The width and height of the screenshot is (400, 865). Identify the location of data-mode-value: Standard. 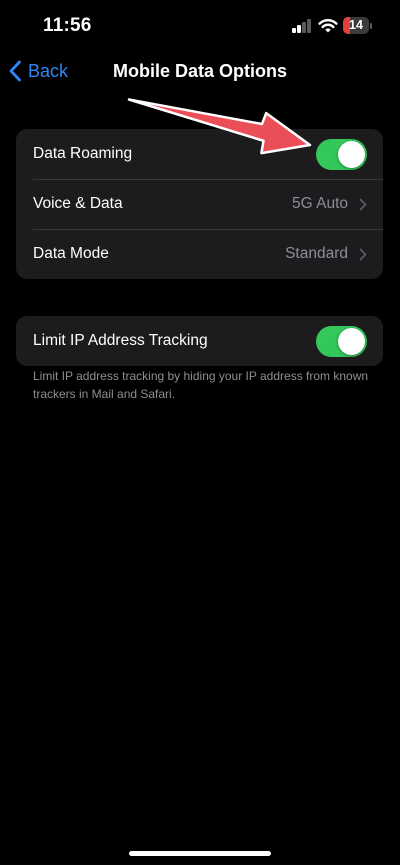
(316, 253).